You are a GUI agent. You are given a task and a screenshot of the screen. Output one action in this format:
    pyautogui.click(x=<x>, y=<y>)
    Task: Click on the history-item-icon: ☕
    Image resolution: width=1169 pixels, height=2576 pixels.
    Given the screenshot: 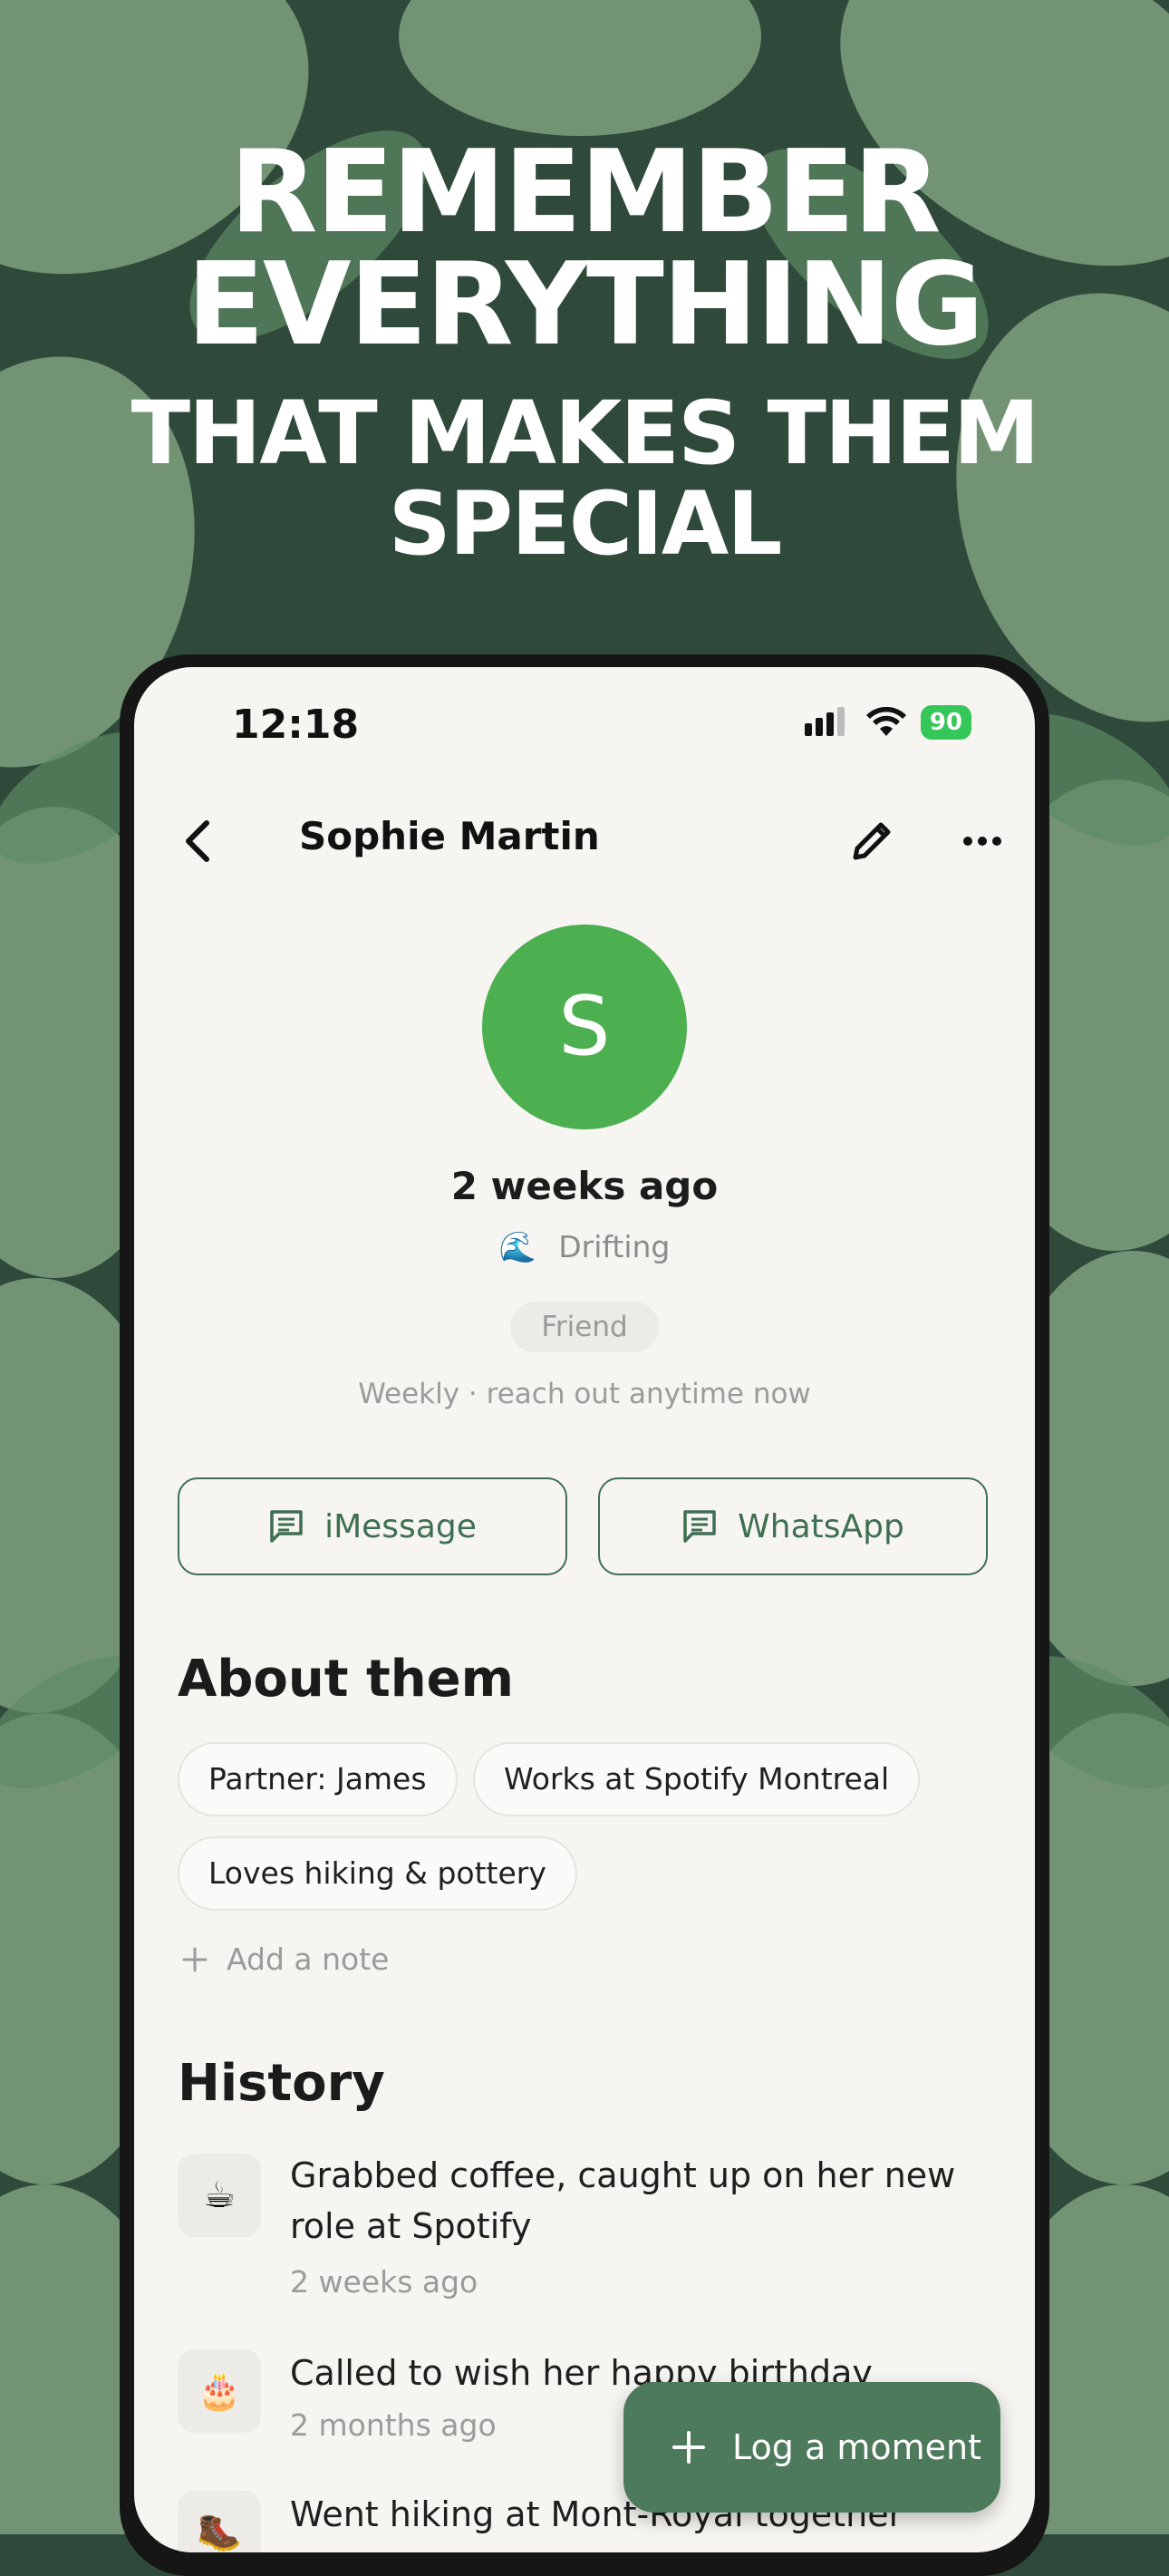 What is the action you would take?
    pyautogui.click(x=219, y=2195)
    